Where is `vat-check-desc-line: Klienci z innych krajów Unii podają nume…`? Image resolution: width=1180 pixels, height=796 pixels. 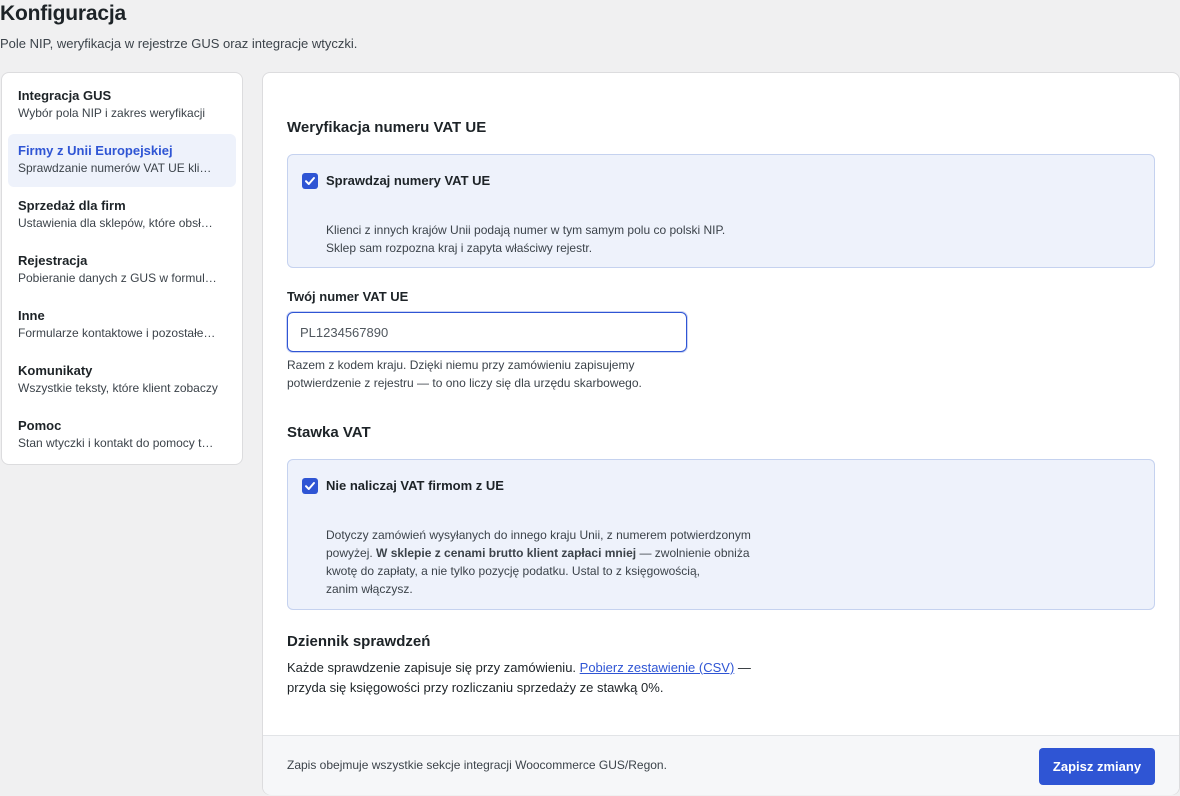
vat-check-desc-line: Klienci z innych krajów Unii podają nume… is located at coordinates (526, 230).